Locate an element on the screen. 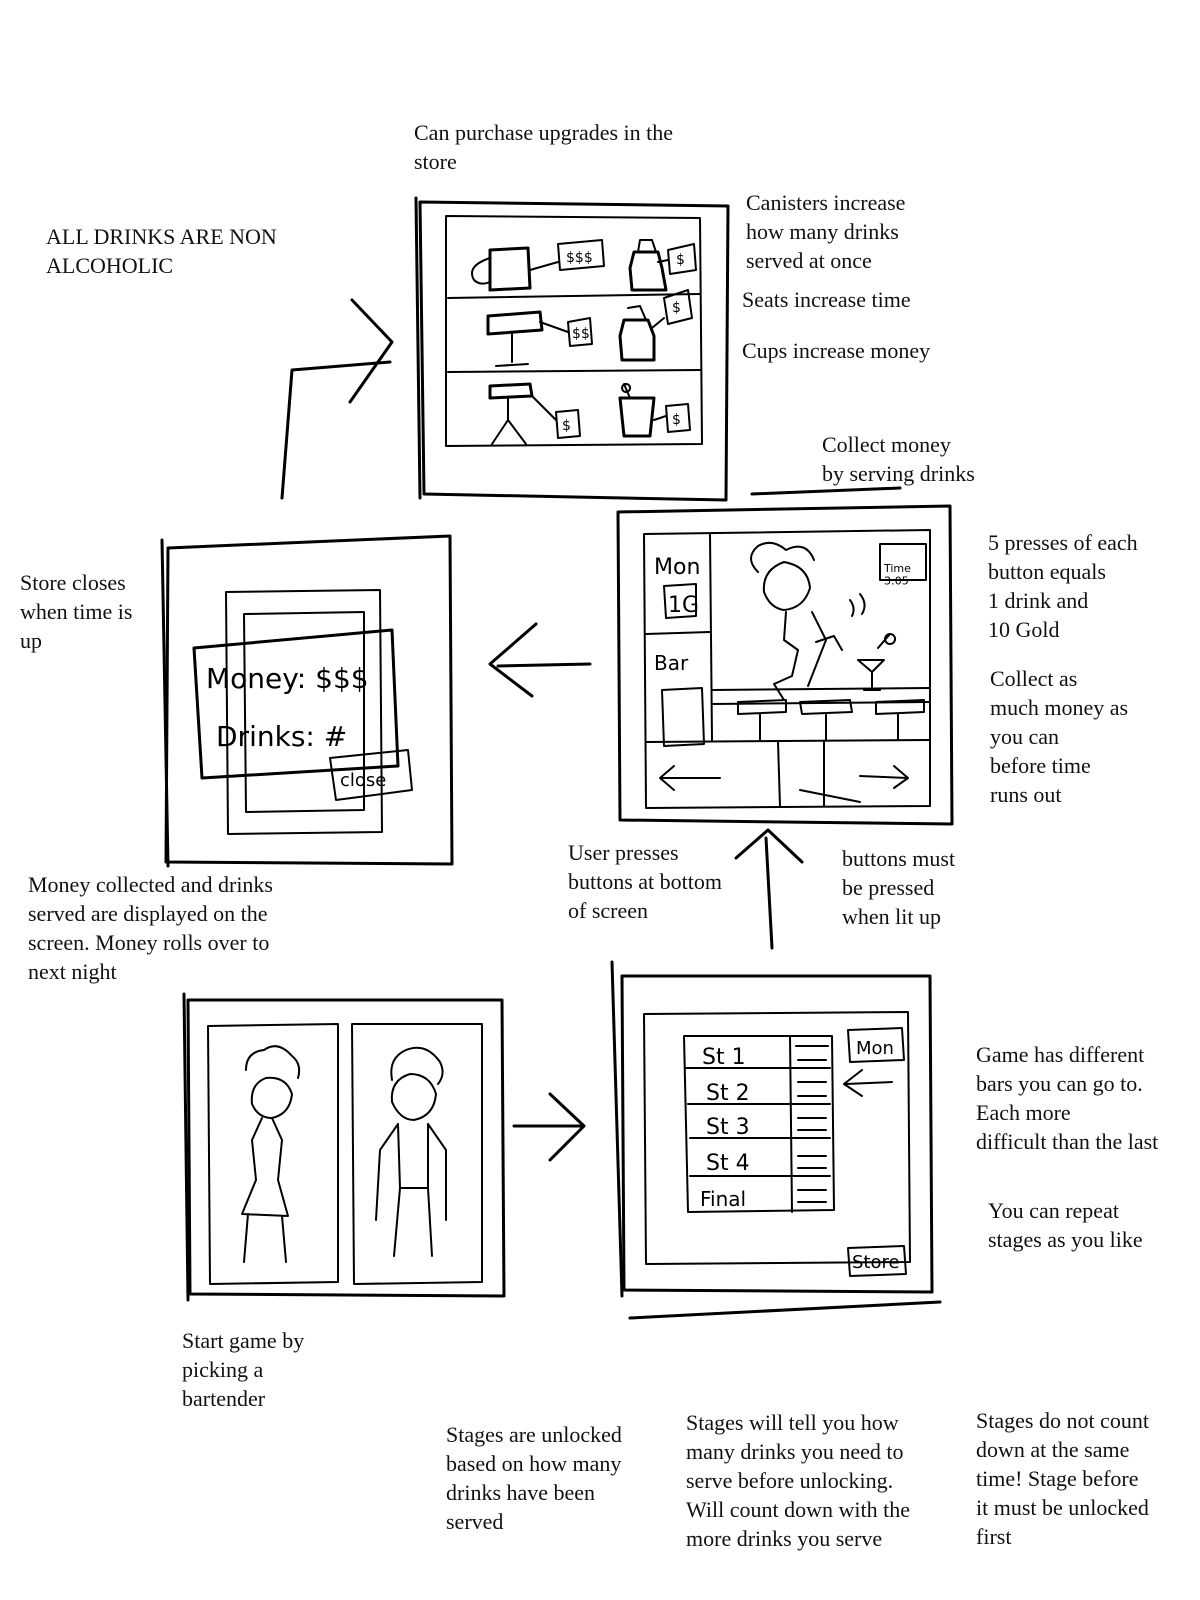  stage-select-money-tab: Mon is located at coordinates (875, 1048).